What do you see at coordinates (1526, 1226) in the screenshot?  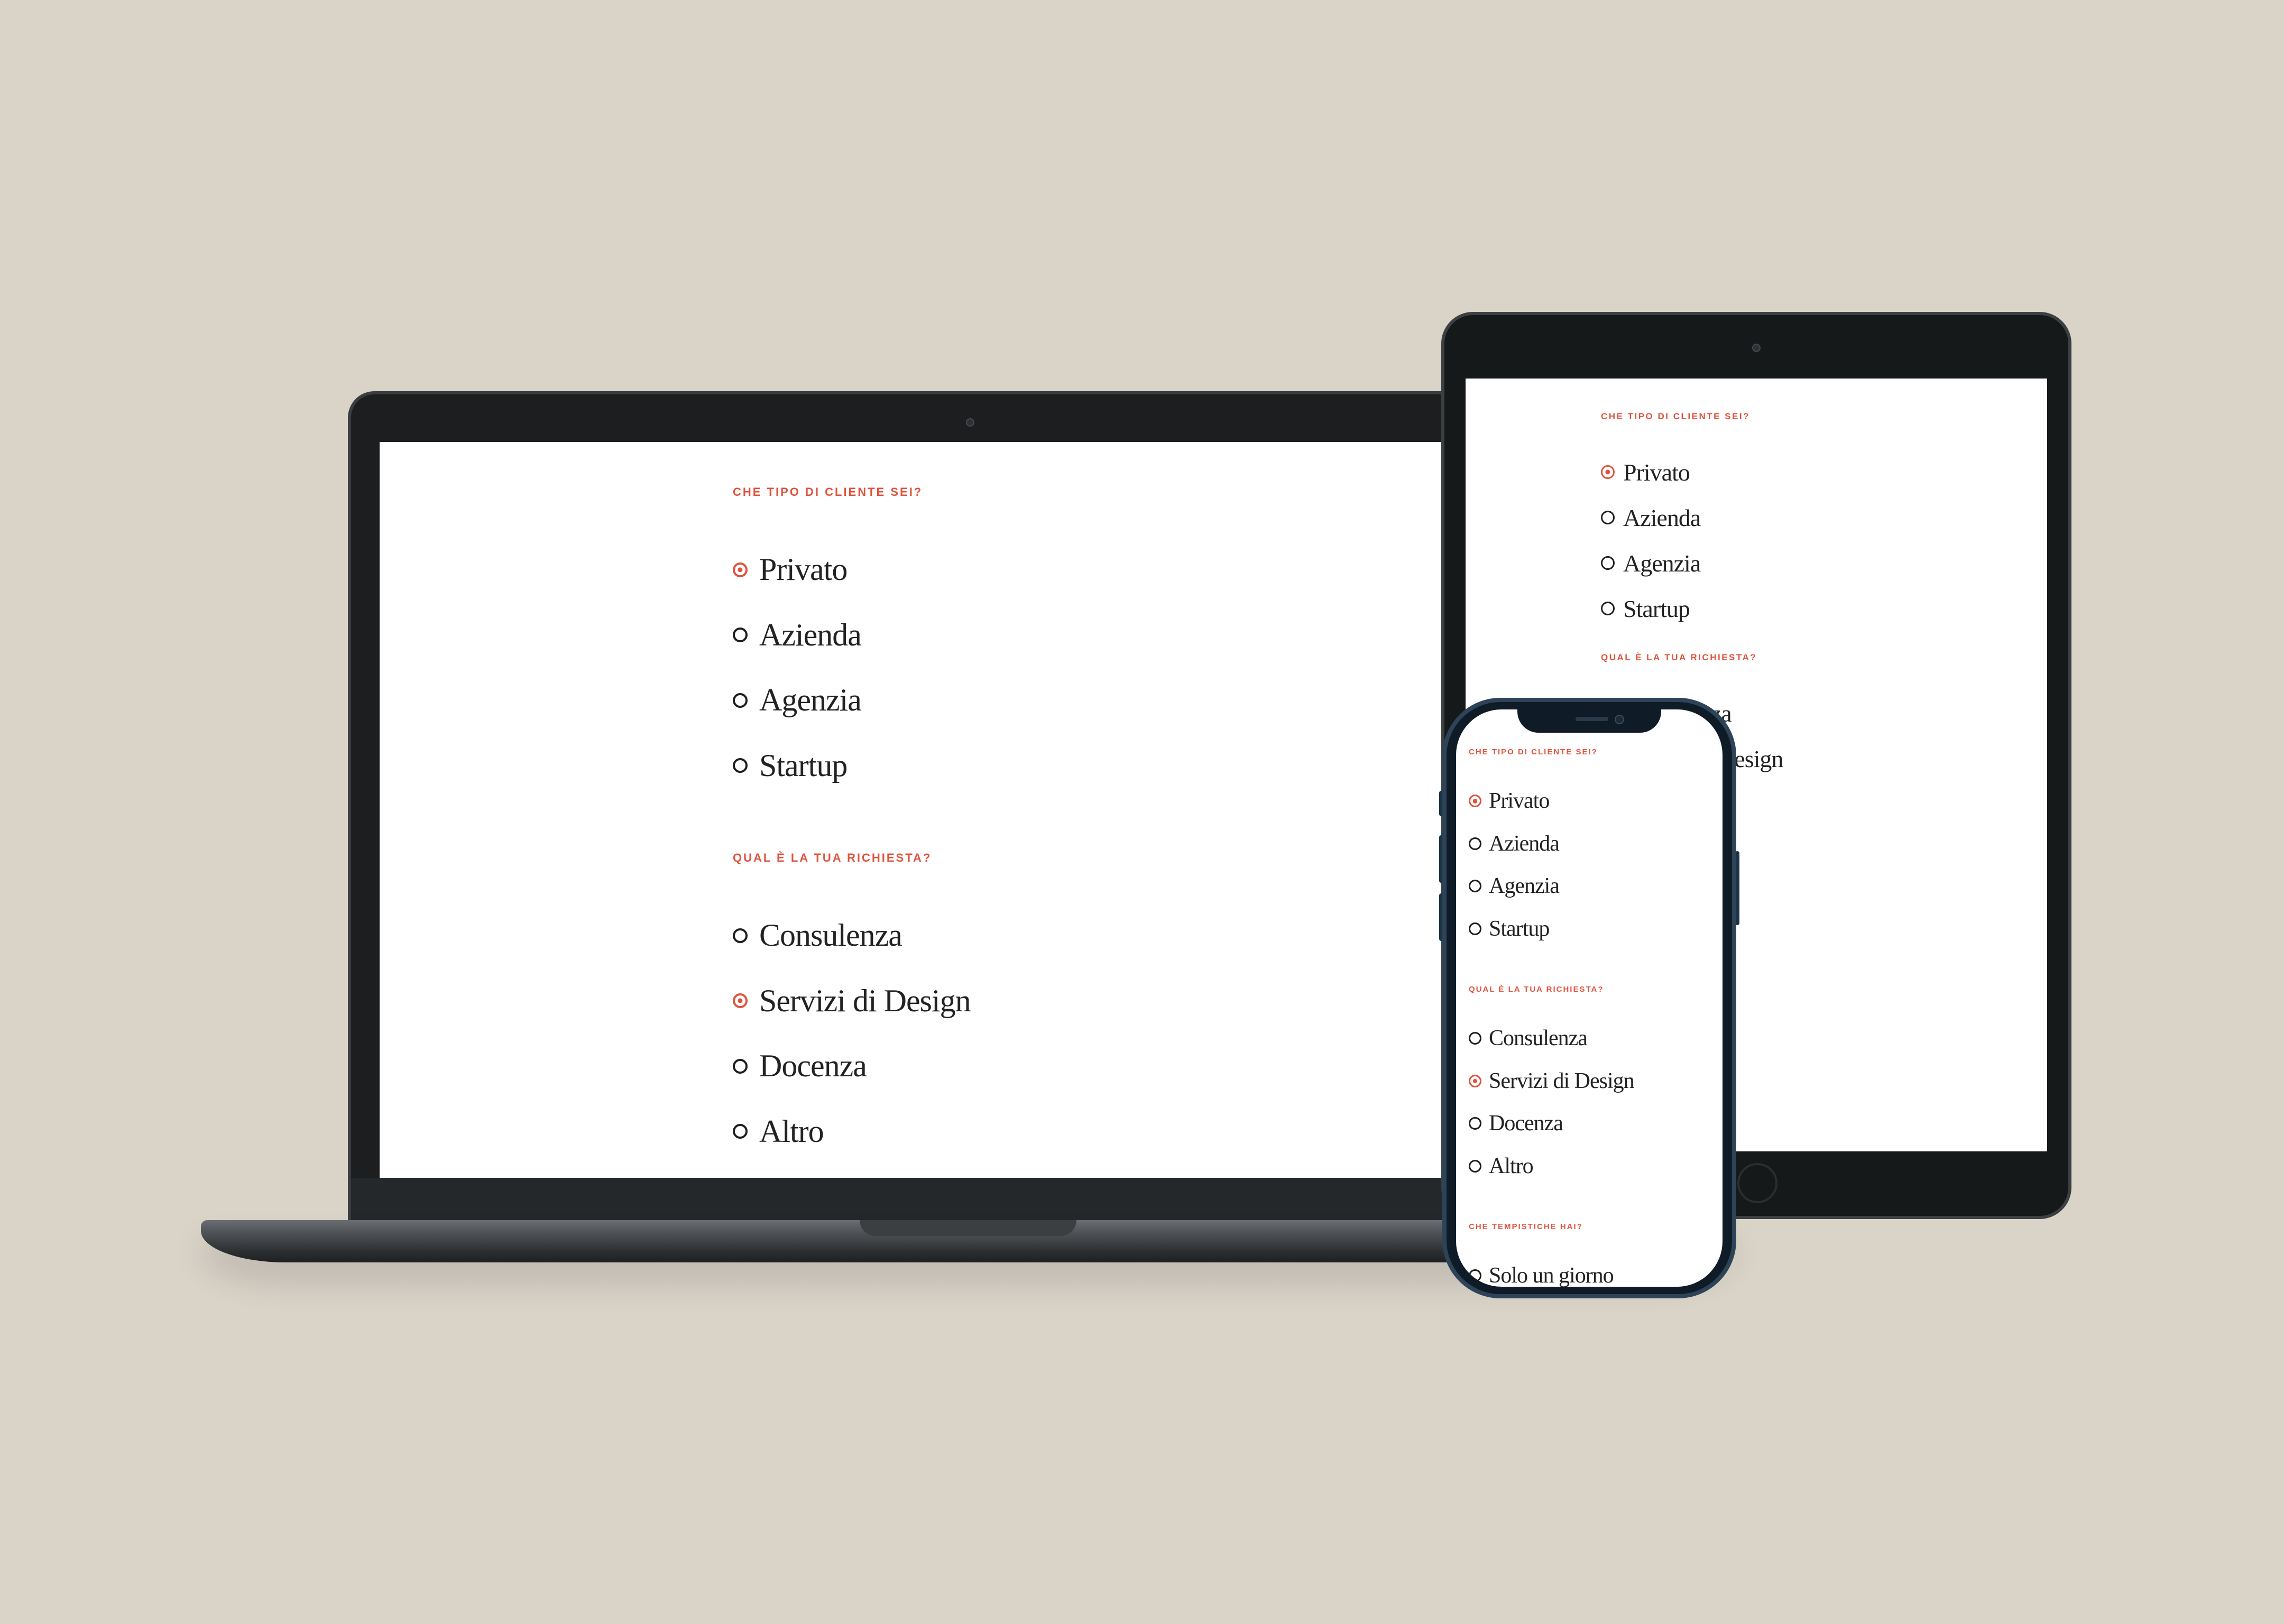 I see `question-label: CHE TEMPISTICHE HAI?` at bounding box center [1526, 1226].